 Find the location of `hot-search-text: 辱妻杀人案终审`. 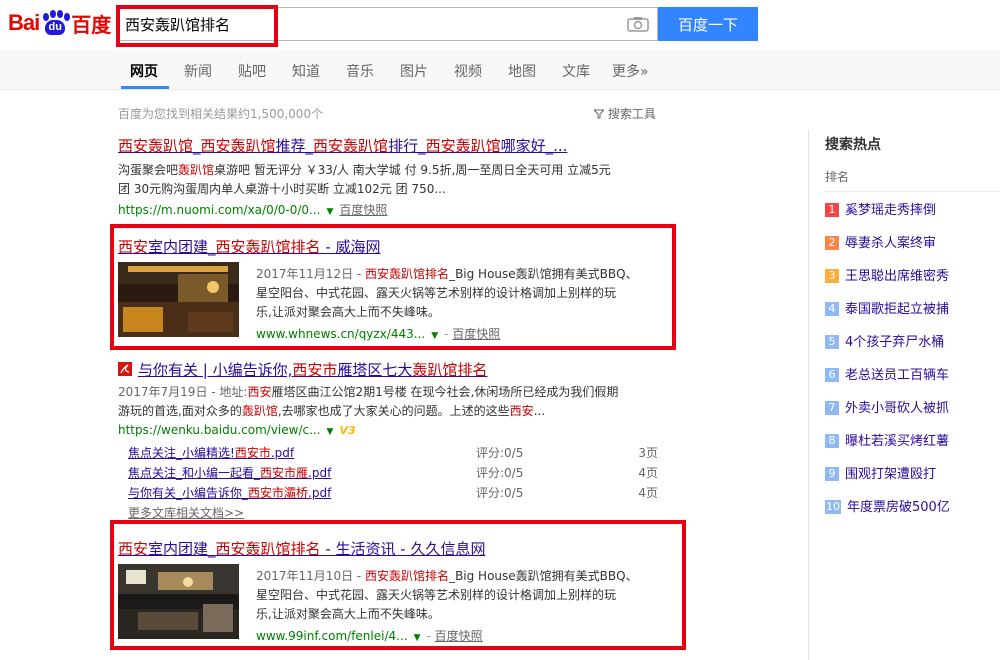

hot-search-text: 辱妻杀人案终审 is located at coordinates (891, 243).